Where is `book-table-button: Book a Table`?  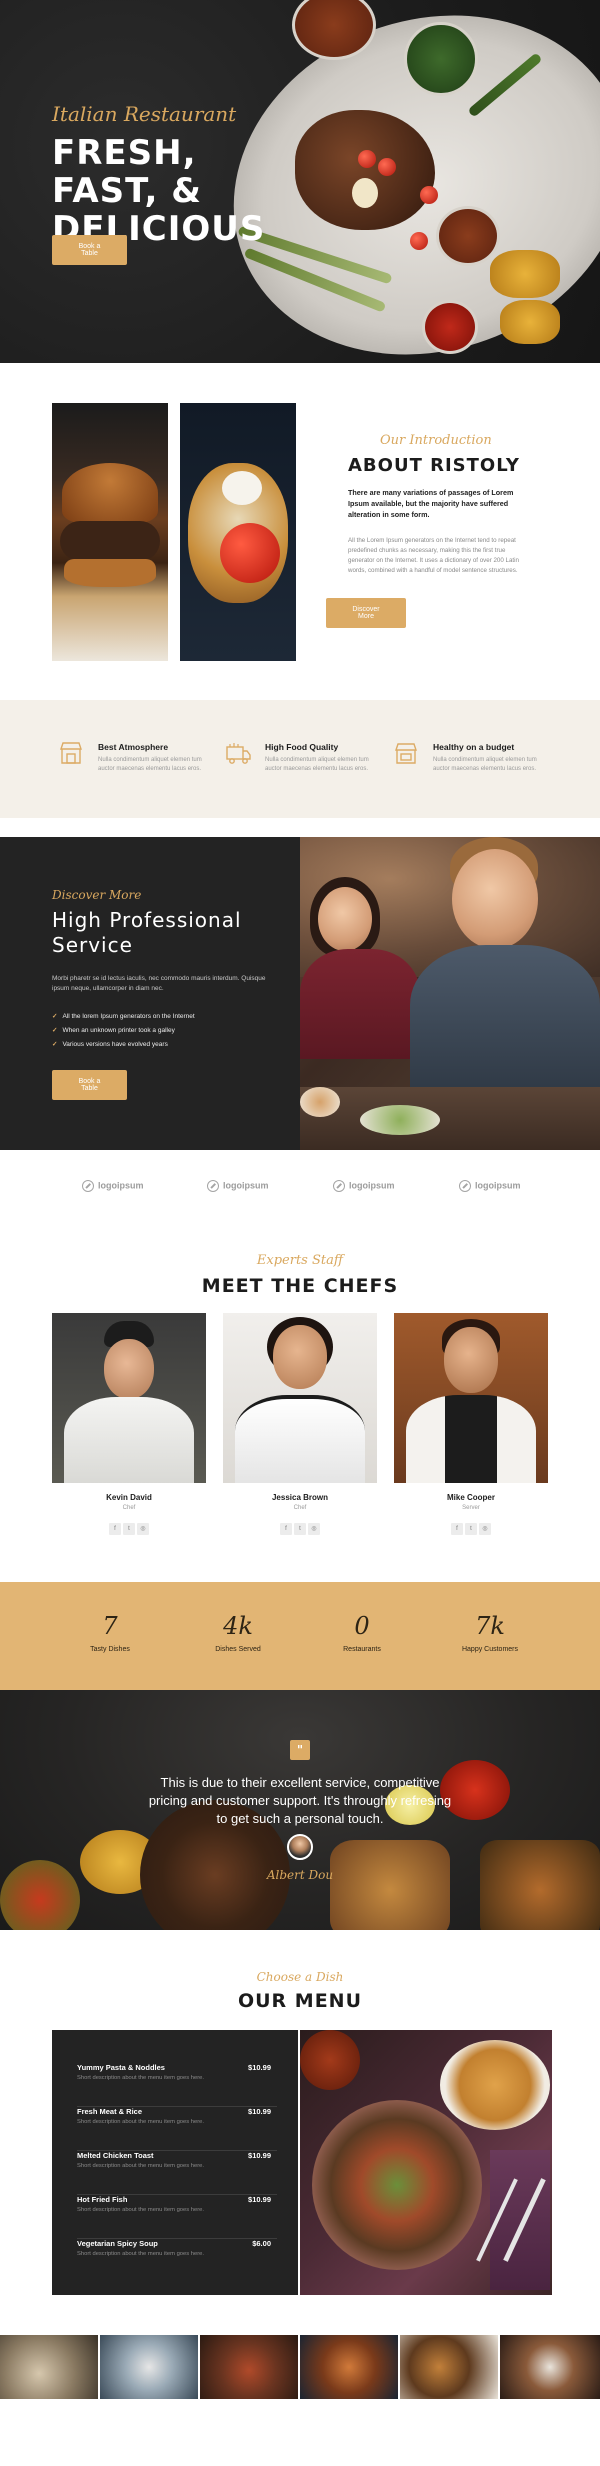
book-table-button: Book a Table is located at coordinates (89, 250).